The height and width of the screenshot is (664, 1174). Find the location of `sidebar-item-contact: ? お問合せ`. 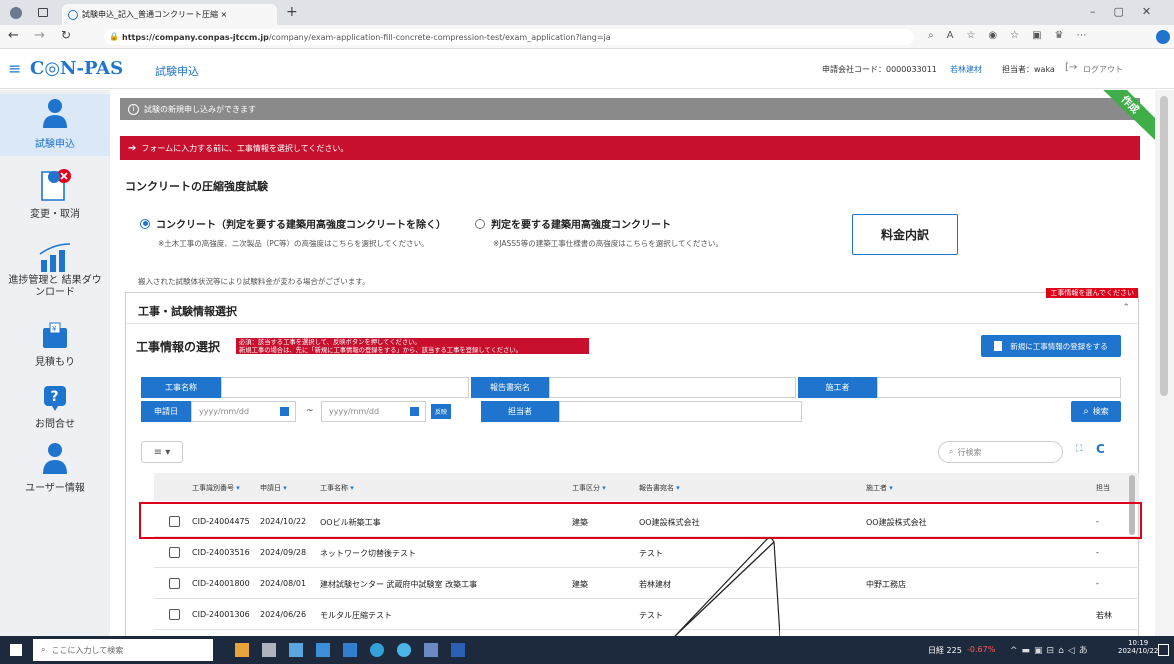

sidebar-item-contact: ? お問合せ is located at coordinates (55, 412).